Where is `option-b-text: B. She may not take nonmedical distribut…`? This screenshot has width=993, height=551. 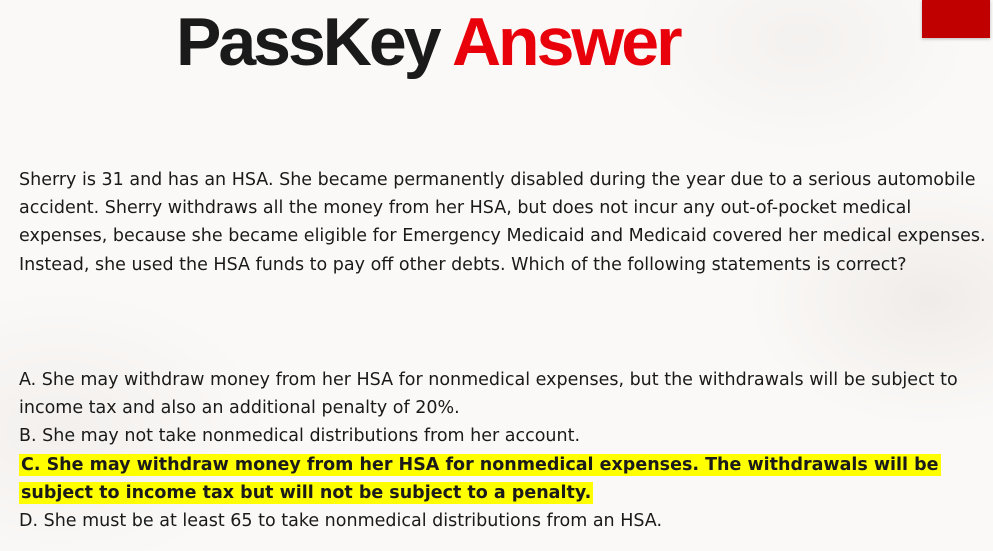 option-b-text: B. She may not take nonmedical distribut… is located at coordinates (300, 436).